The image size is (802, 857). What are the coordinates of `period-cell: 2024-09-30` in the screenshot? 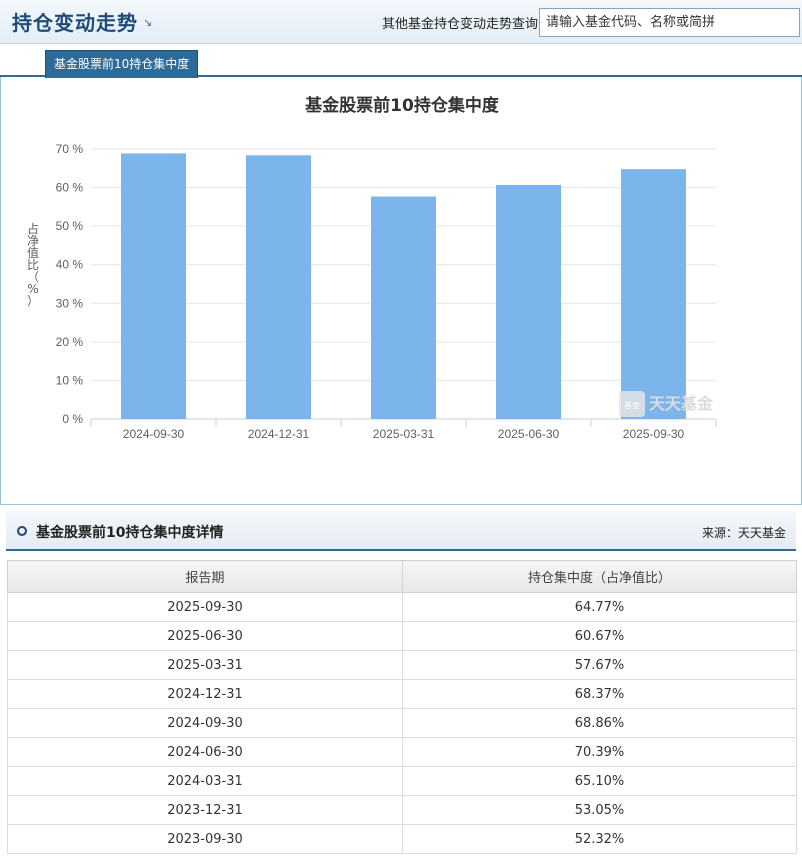 It's located at (205, 723).